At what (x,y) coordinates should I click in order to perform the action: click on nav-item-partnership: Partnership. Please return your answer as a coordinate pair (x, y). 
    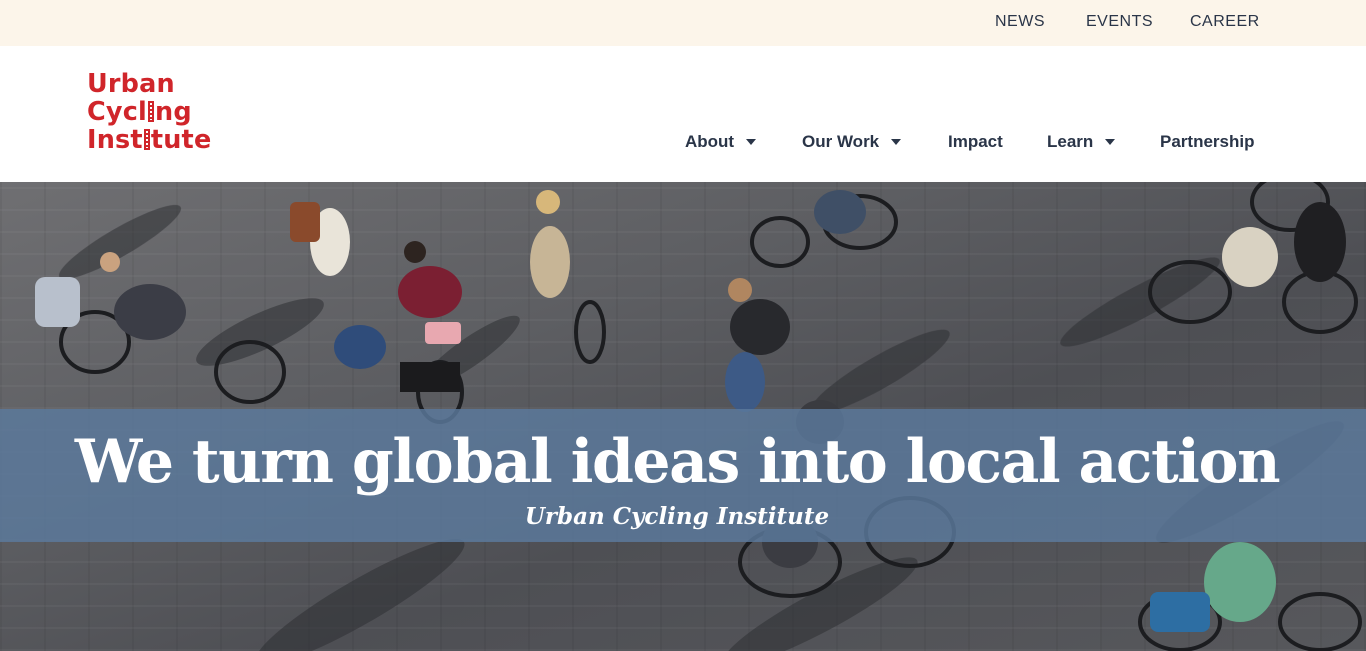
    Looking at the image, I should click on (1207, 142).